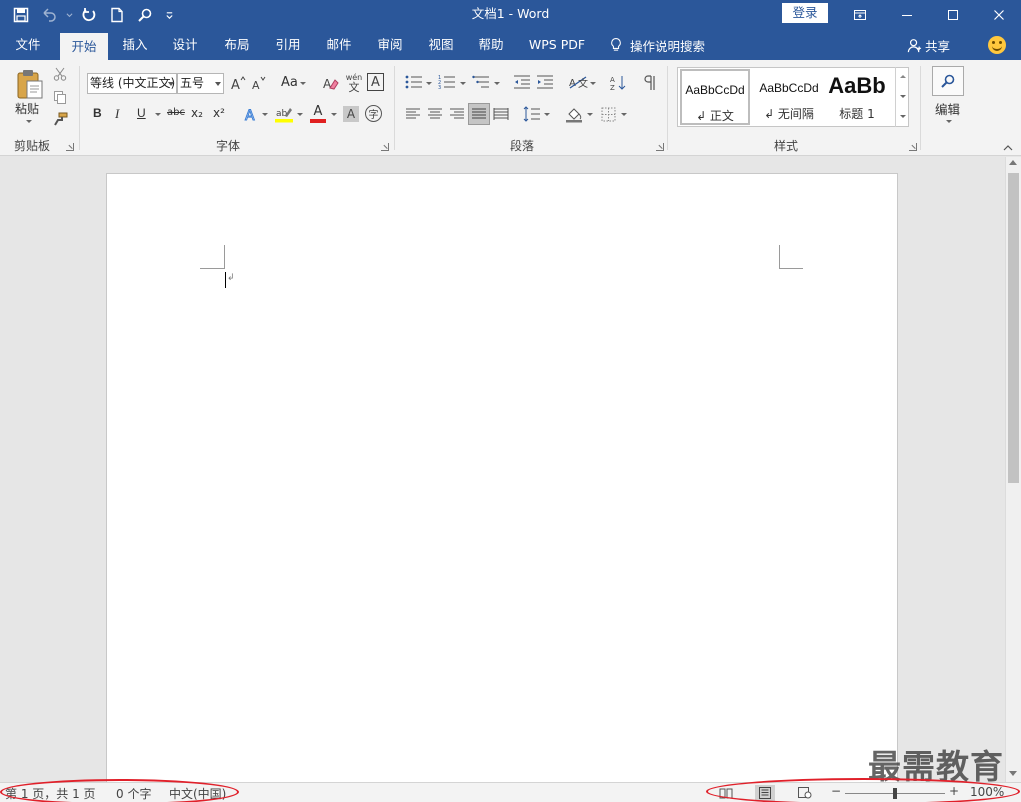  Describe the element at coordinates (133, 793) in the screenshot. I see `word-count: 0 个字` at that location.